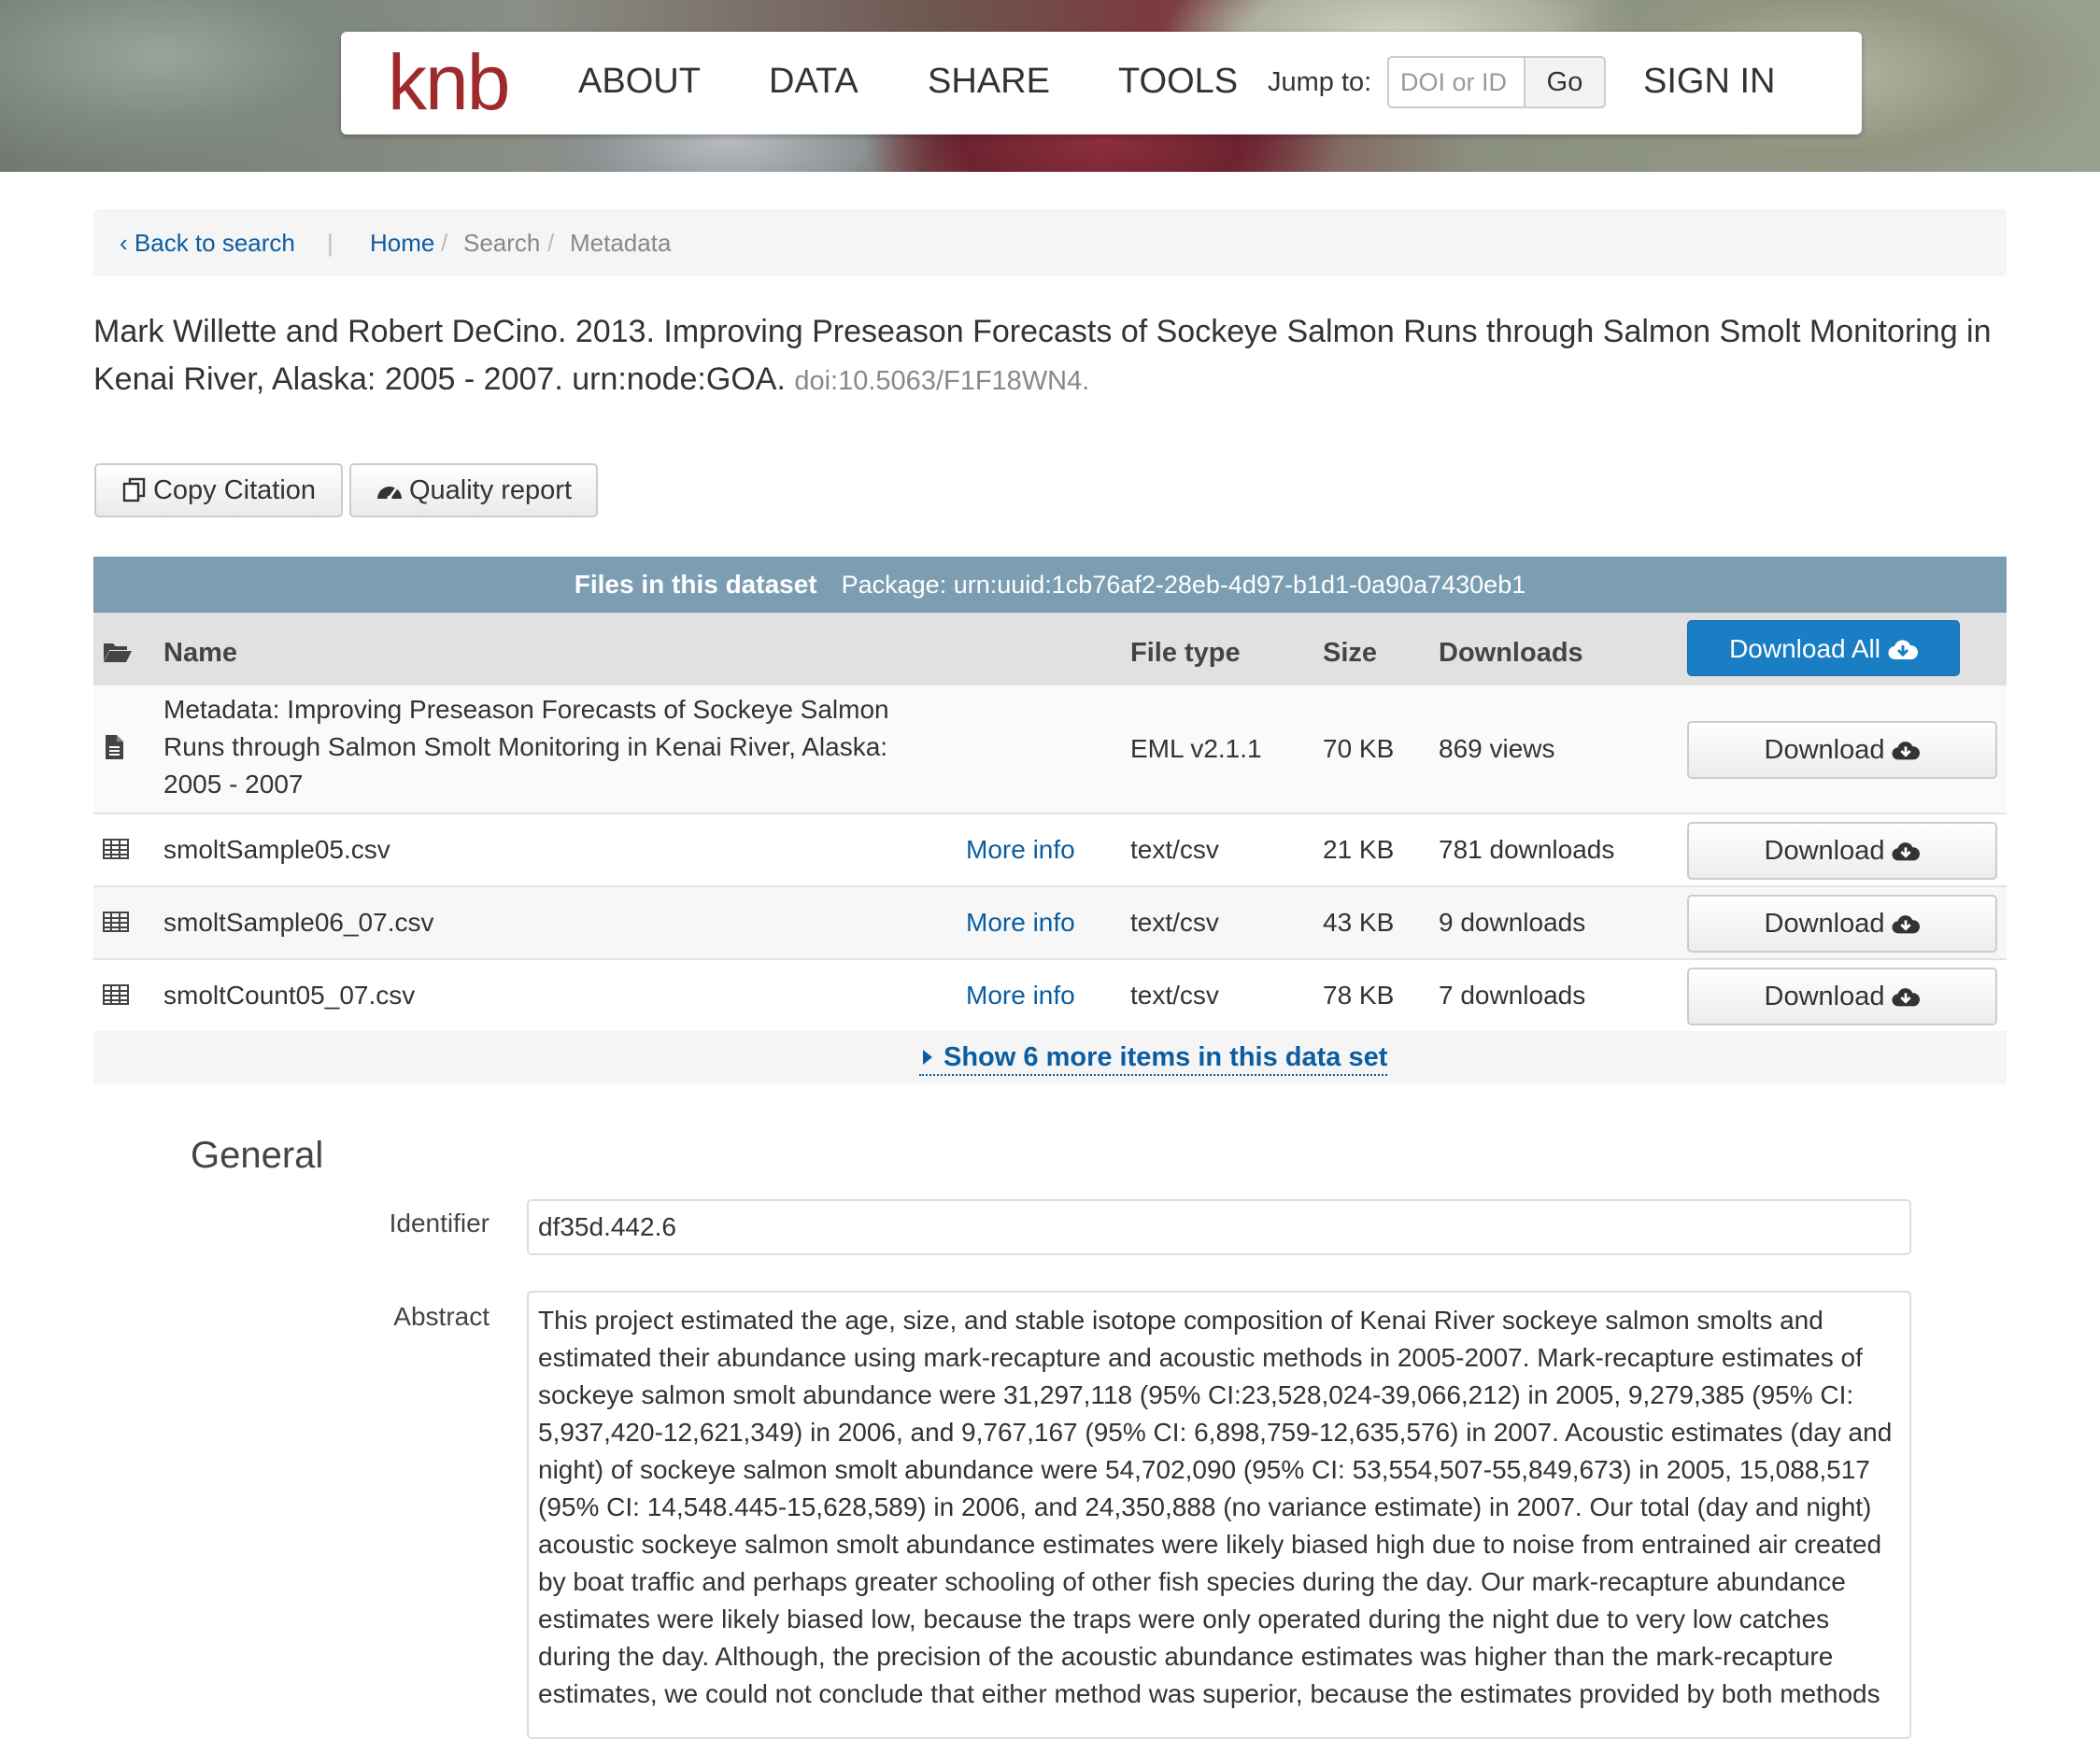  I want to click on identifier-label: Identifier, so click(440, 1223).